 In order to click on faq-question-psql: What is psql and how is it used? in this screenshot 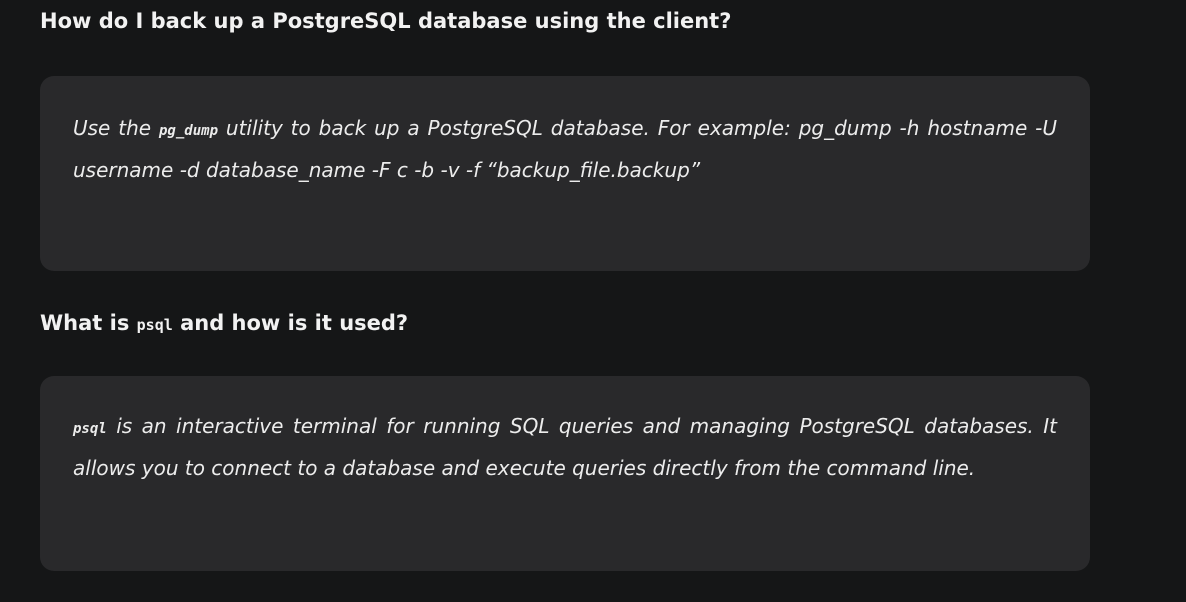, I will do `click(224, 324)`.